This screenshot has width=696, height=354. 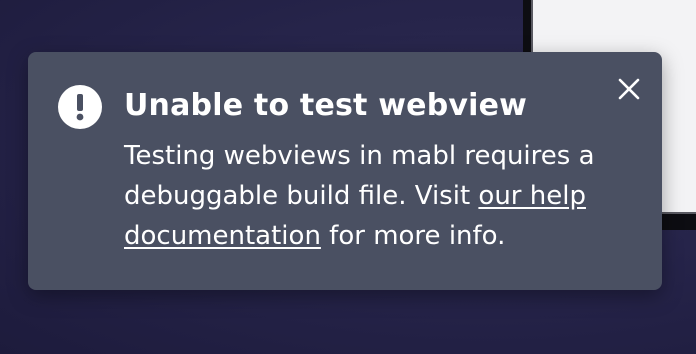 I want to click on close-icon, so click(x=629, y=89).